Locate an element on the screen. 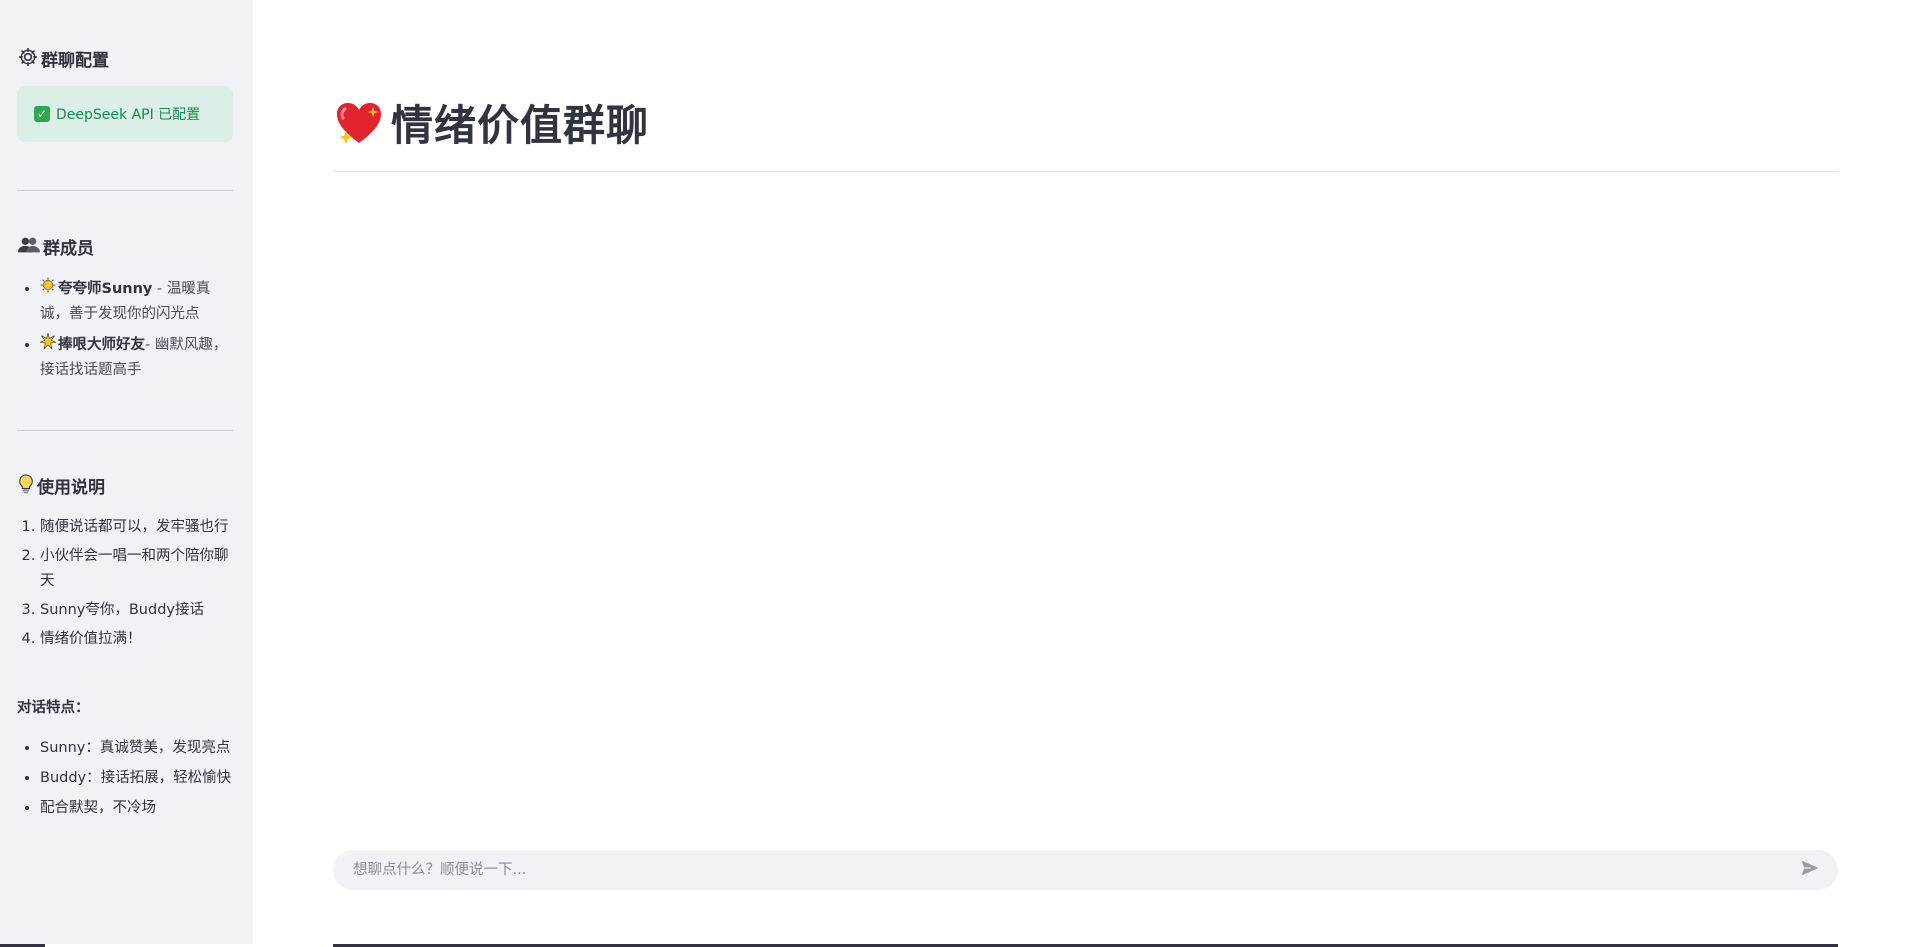 This screenshot has height=947, width=1917. members-heading: 群成员 is located at coordinates (56, 246).